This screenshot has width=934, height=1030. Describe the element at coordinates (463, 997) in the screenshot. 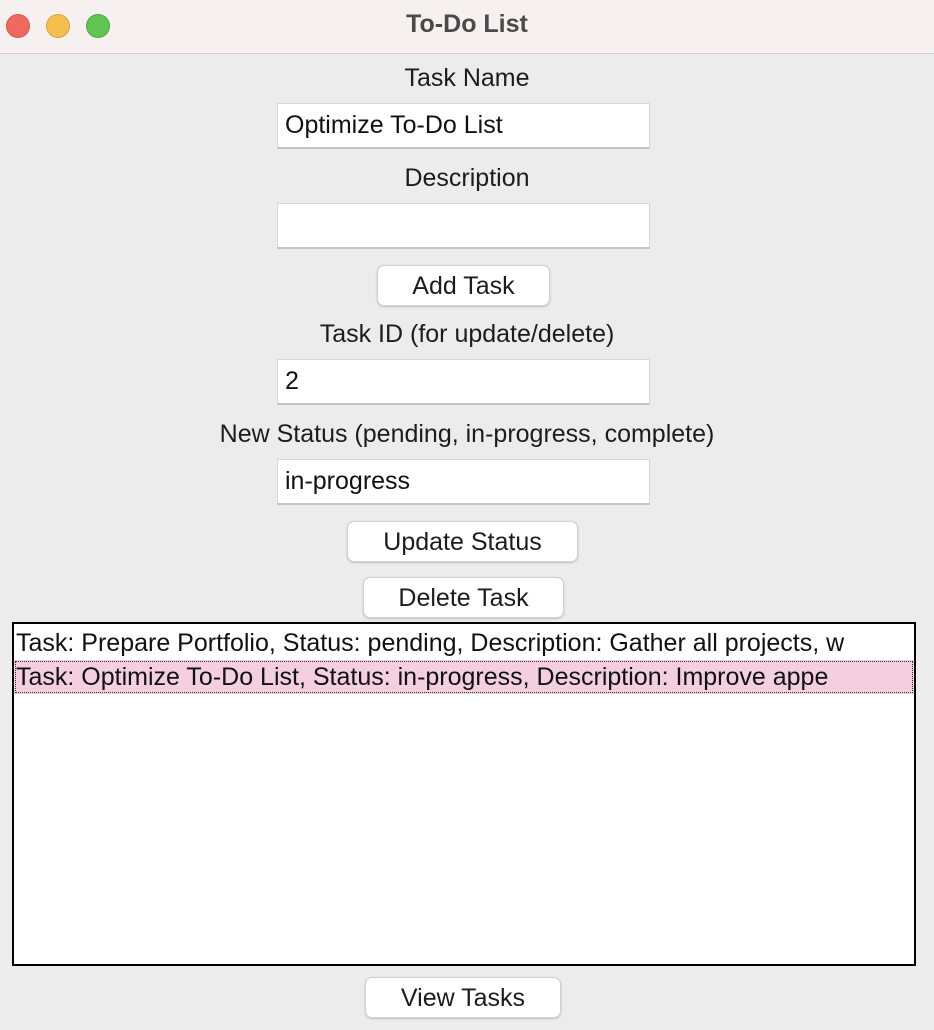

I see `view-tasks-button: View Tasks` at that location.